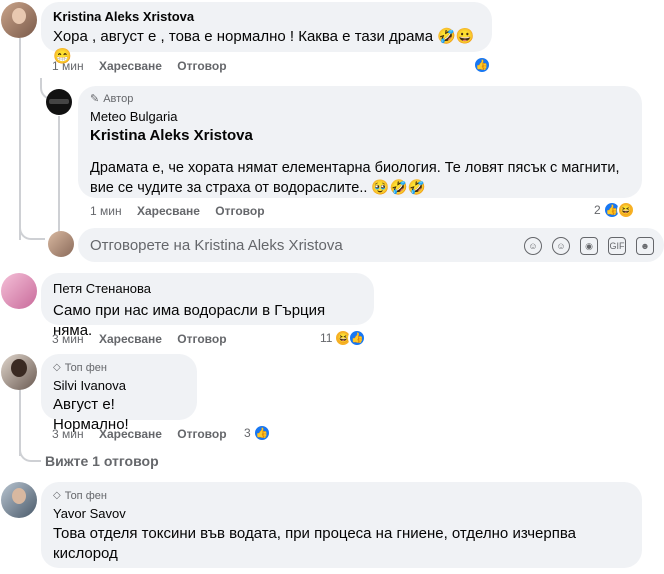 The width and height of the screenshot is (664, 574). What do you see at coordinates (625, 210) in the screenshot?
I see `haha-reaction-icon: 😆` at bounding box center [625, 210].